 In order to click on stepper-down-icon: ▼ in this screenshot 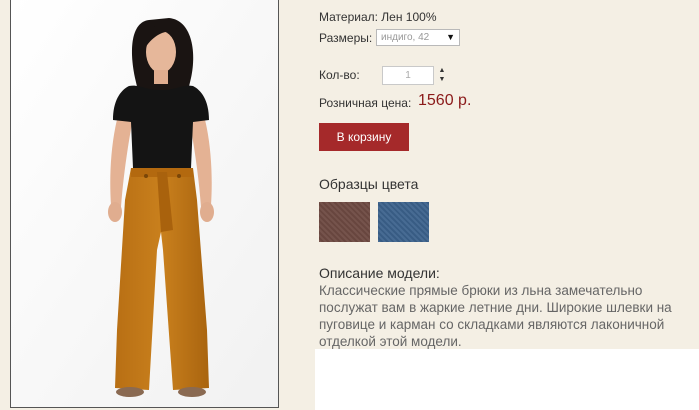, I will do `click(442, 79)`.